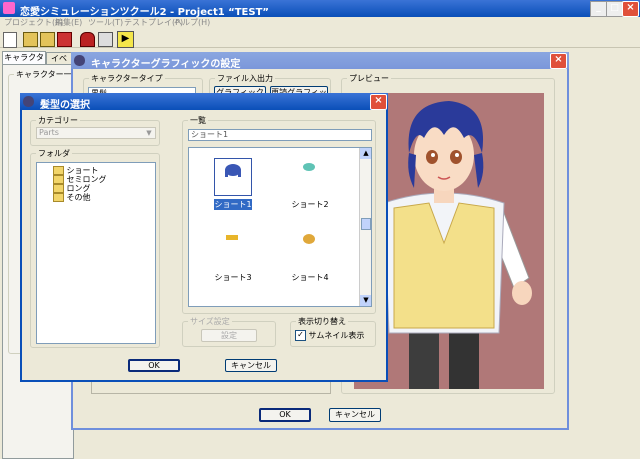 Image resolution: width=640 pixels, height=459 pixels. I want to click on tab-event-label: イベ, so click(59, 58).